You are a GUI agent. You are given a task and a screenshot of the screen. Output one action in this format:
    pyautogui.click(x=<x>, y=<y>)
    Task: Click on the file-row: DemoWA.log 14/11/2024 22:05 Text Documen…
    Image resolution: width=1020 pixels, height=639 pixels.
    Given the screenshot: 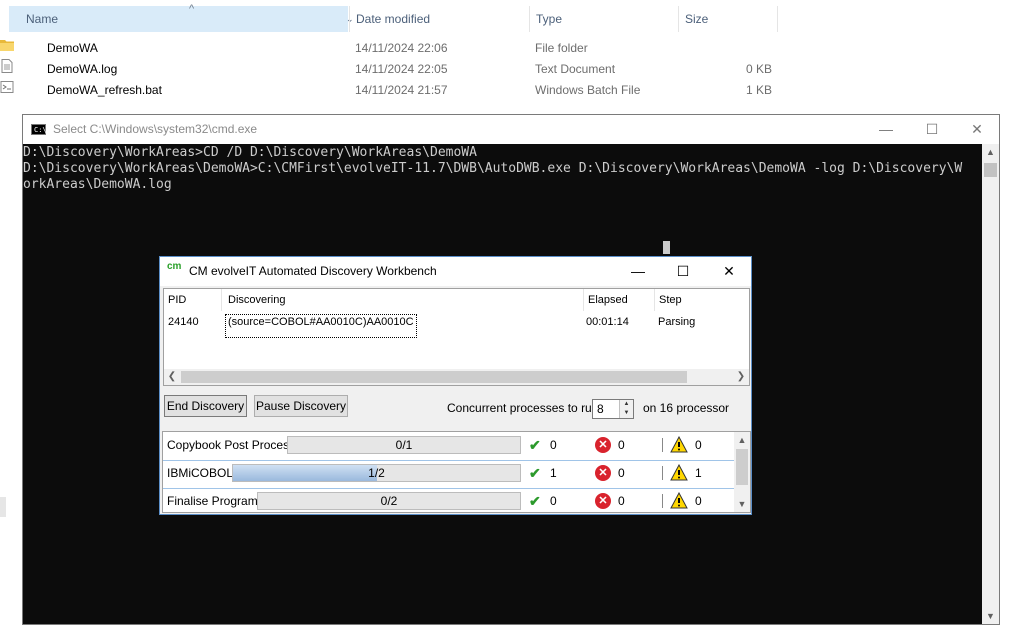 What is the action you would take?
    pyautogui.click(x=390, y=69)
    